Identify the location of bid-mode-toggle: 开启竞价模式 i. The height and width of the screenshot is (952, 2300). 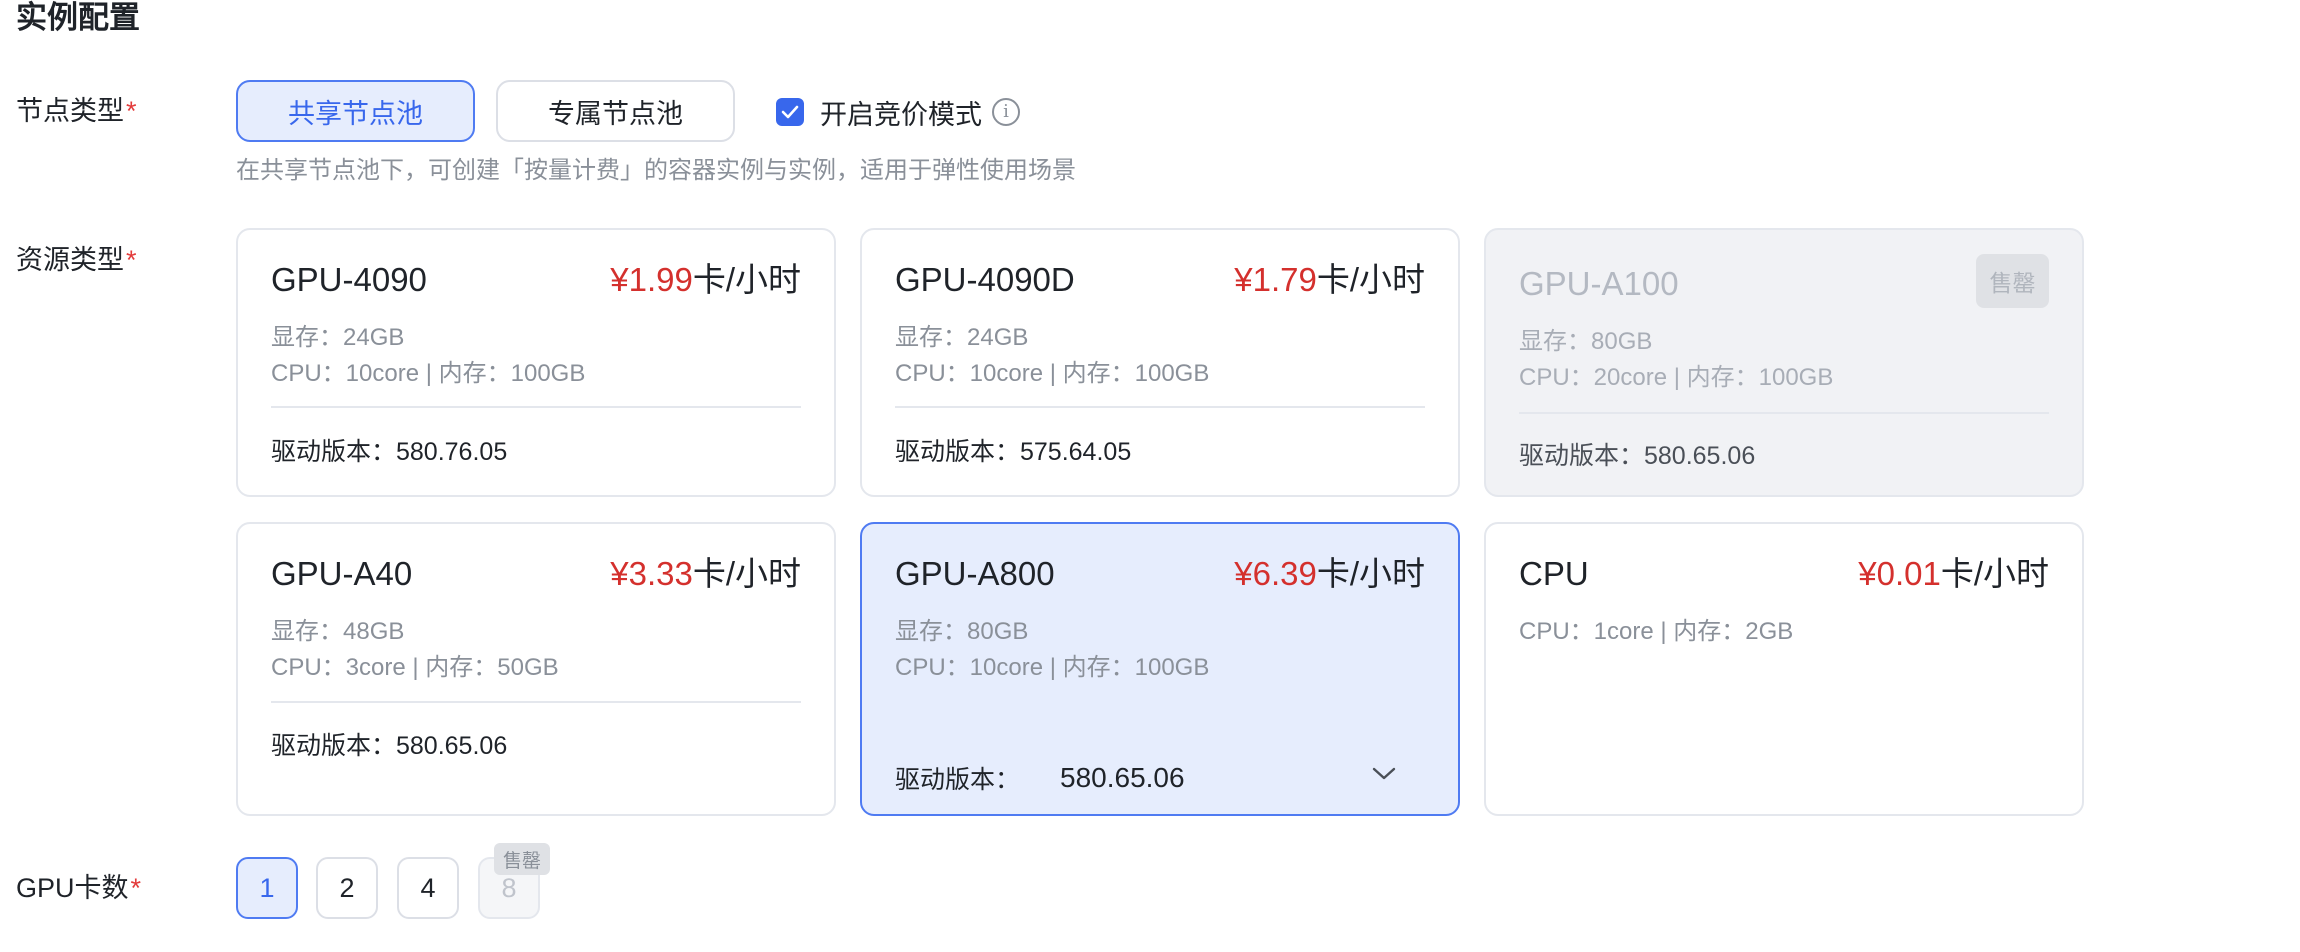
(898, 112).